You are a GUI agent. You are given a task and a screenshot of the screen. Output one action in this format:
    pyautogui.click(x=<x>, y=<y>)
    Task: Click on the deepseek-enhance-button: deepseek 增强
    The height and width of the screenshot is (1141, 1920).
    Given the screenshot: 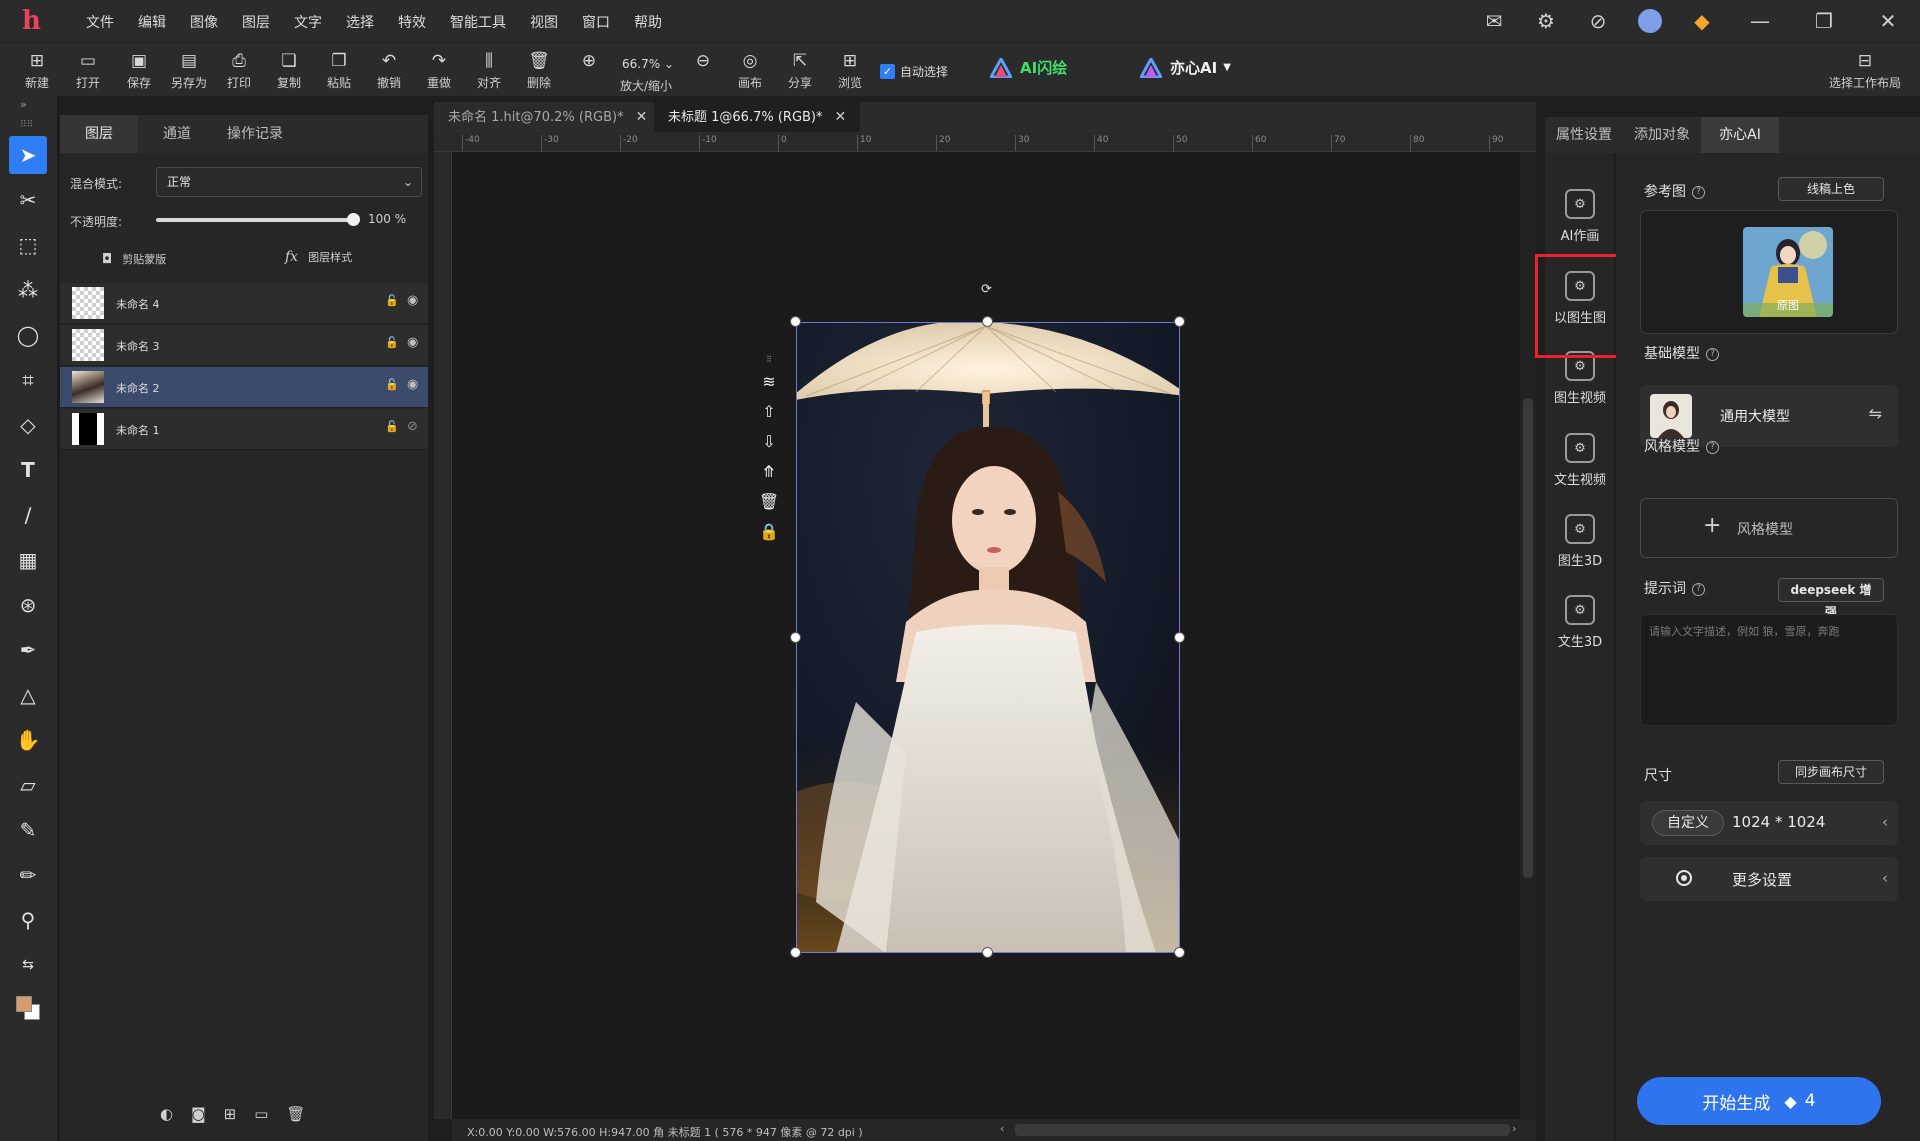 What is the action you would take?
    pyautogui.click(x=1831, y=598)
    